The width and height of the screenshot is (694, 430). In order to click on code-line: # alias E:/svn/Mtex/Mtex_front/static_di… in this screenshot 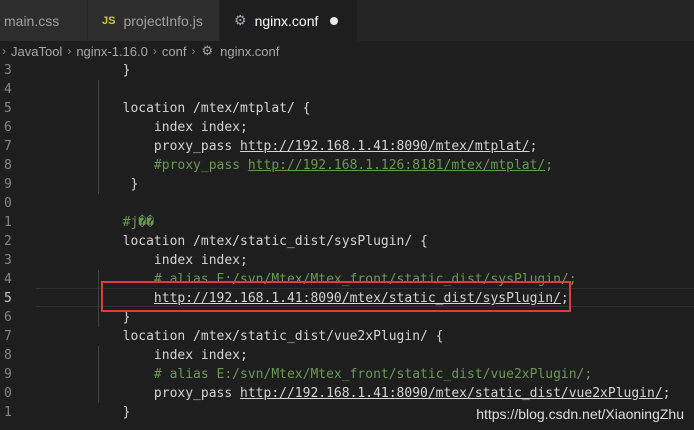, I will do `click(326, 374)`.